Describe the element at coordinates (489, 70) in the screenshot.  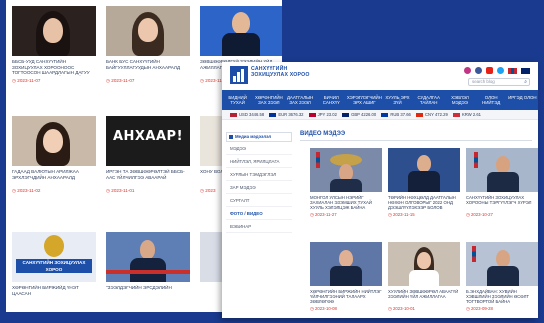
I see `youtube-icon` at that location.